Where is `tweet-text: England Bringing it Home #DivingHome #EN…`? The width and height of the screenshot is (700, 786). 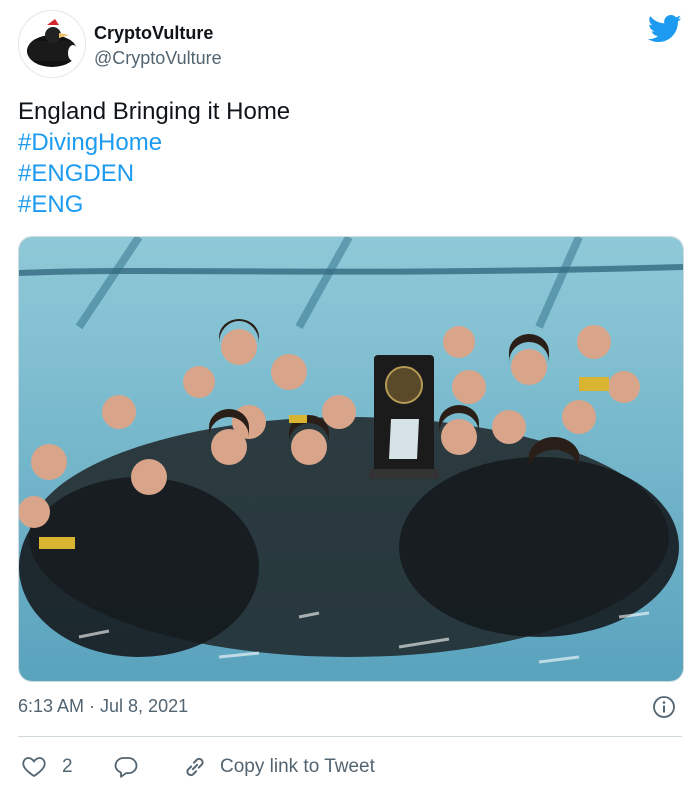
tweet-text: England Bringing it Home #DivingHome #EN… is located at coordinates (154, 158).